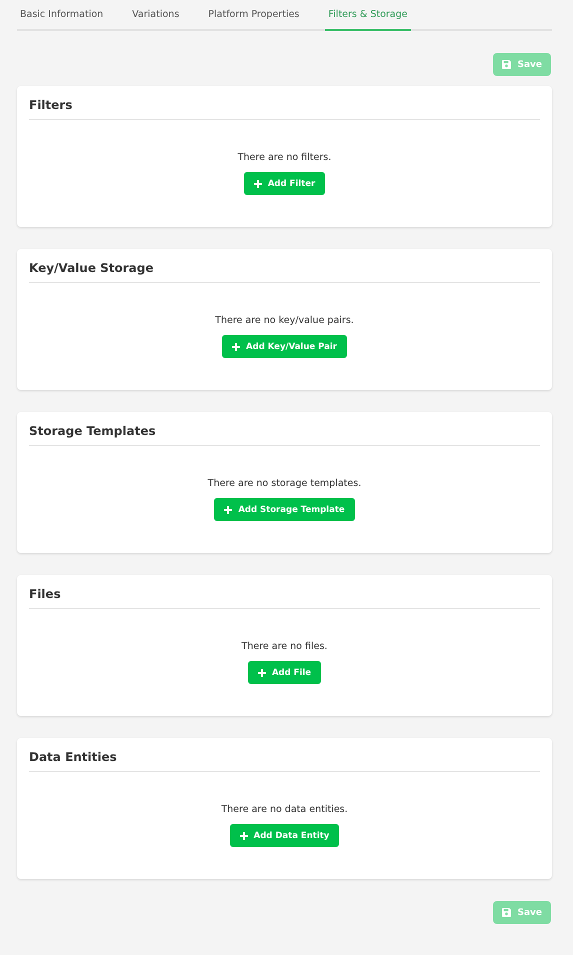 The image size is (573, 955). Describe the element at coordinates (367, 15) in the screenshot. I see `tab: Filters & Storage` at that location.